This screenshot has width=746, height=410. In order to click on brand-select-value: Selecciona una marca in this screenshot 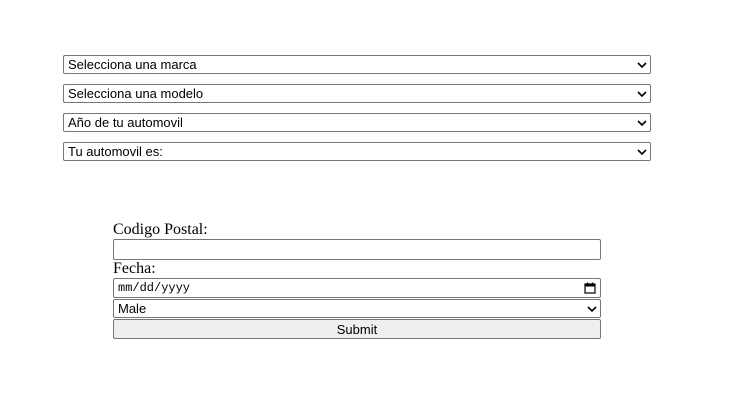, I will do `click(132, 64)`.